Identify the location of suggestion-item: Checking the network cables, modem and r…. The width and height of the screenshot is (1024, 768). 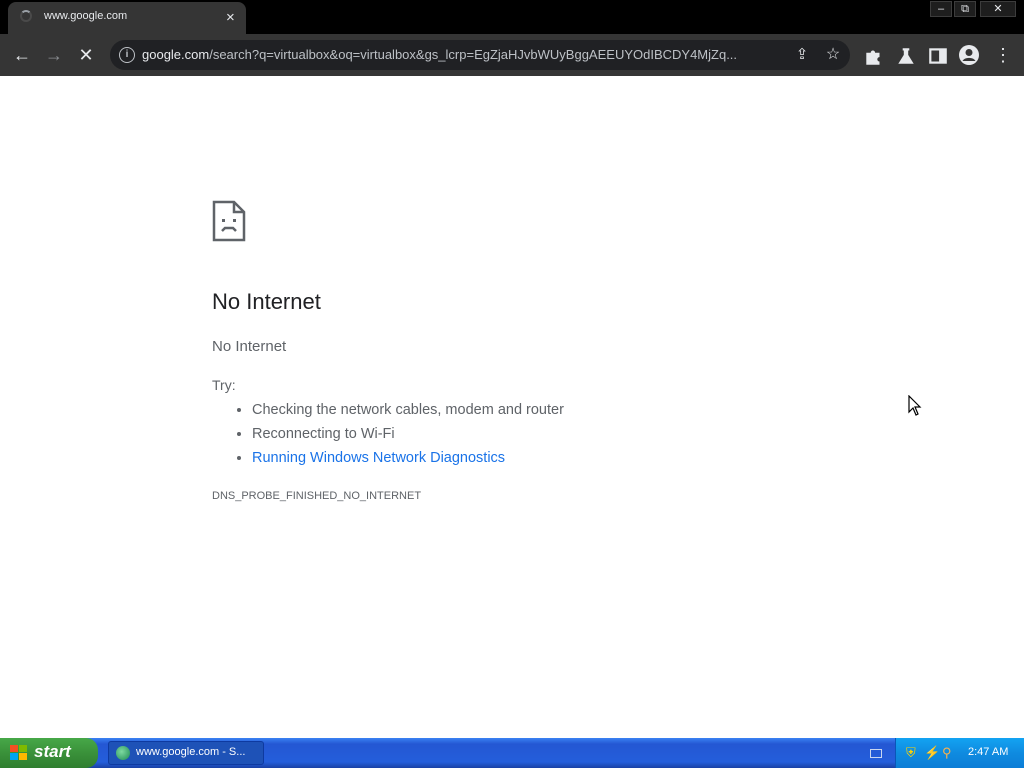
(408, 412).